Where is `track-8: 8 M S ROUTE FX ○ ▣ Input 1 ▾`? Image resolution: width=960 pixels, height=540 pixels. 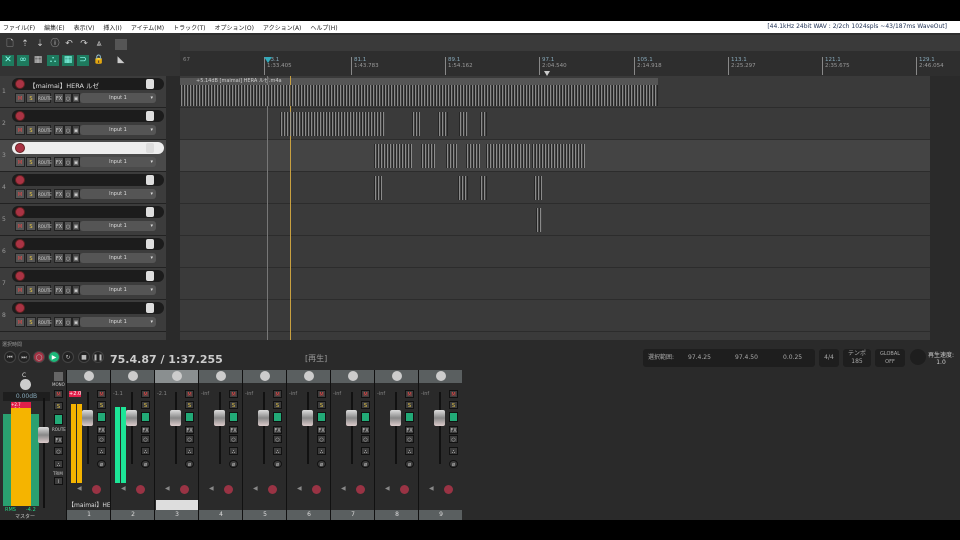
track-8: 8 M S ROUTE FX ○ ▣ Input 1 ▾ is located at coordinates (83, 316).